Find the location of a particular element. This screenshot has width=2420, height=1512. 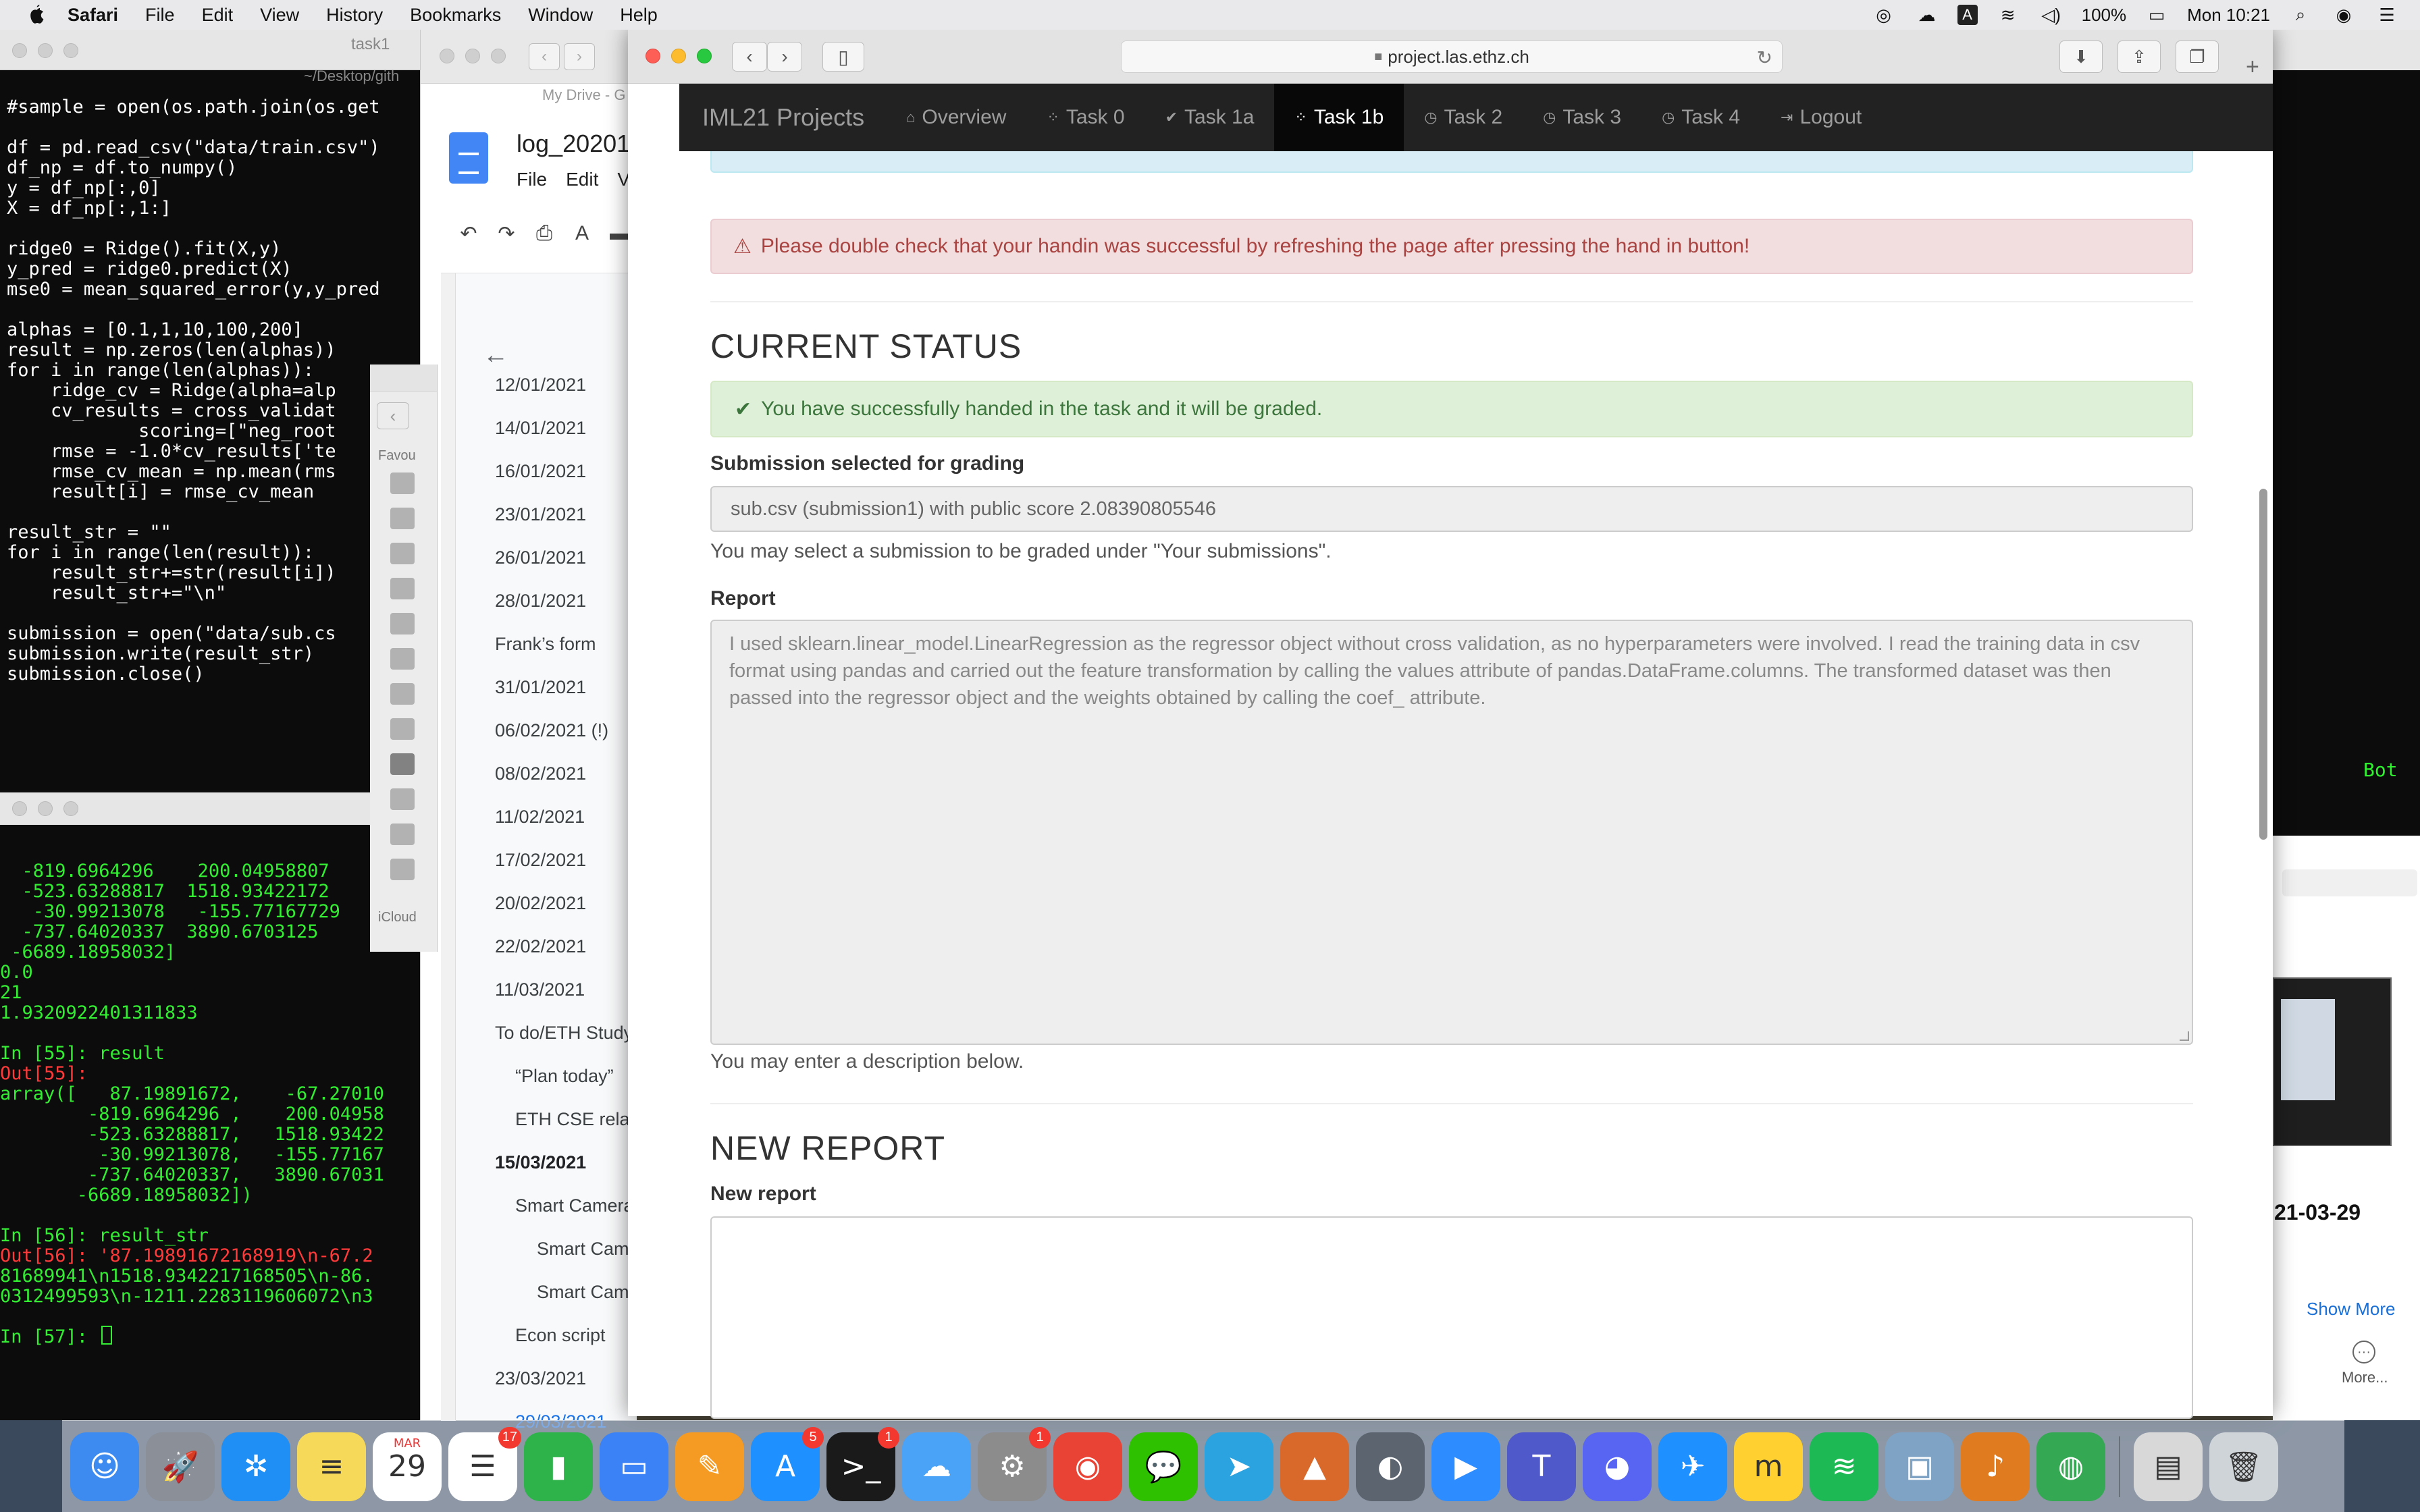

outline-item: 16/01/2021 is located at coordinates (540, 471).